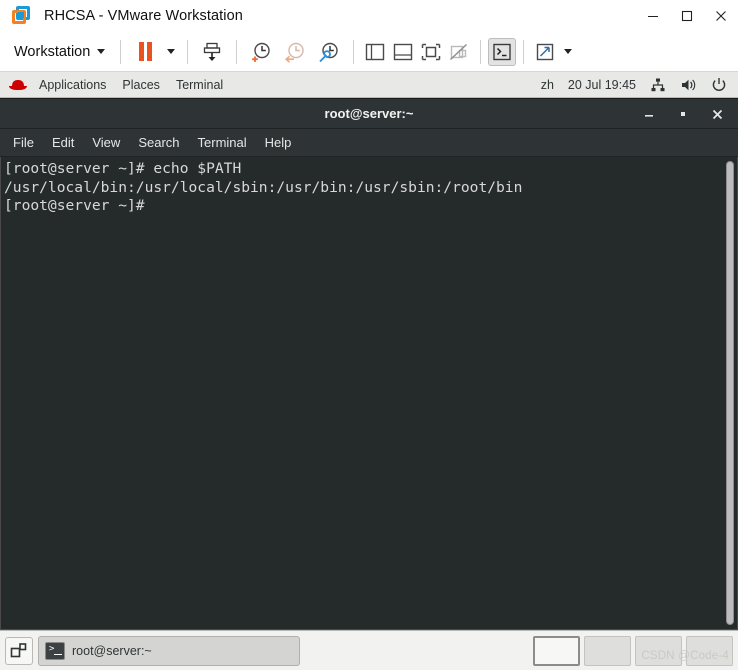  I want to click on menu-file: File, so click(23, 142).